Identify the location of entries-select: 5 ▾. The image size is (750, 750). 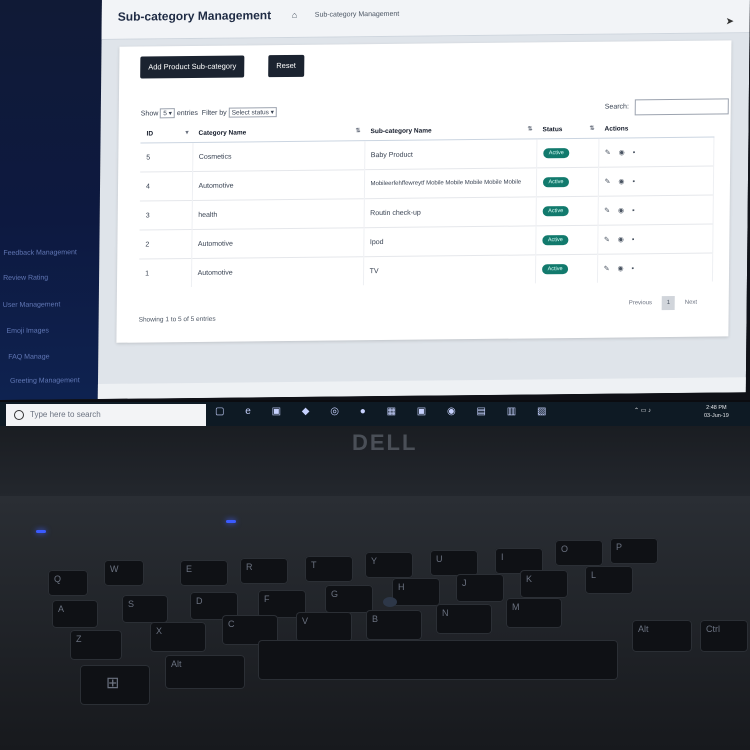
(168, 113).